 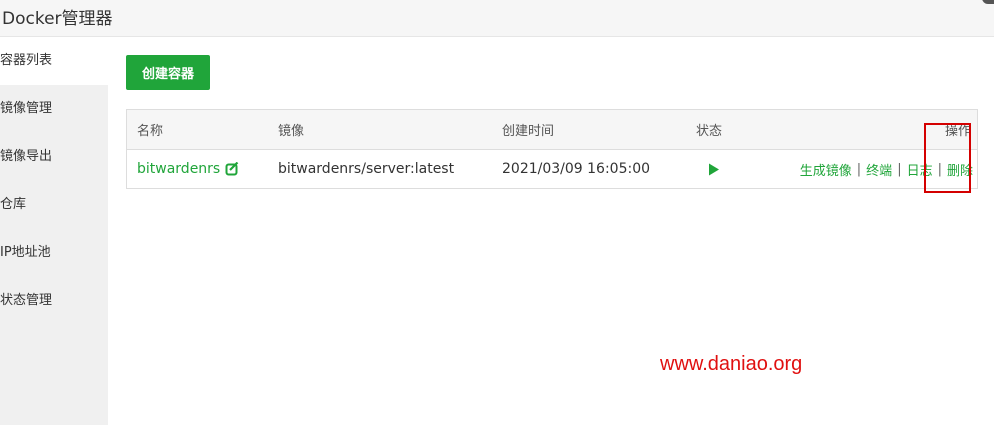 What do you see at coordinates (366, 169) in the screenshot?
I see `container-image: bitwardenrs/server:latest` at bounding box center [366, 169].